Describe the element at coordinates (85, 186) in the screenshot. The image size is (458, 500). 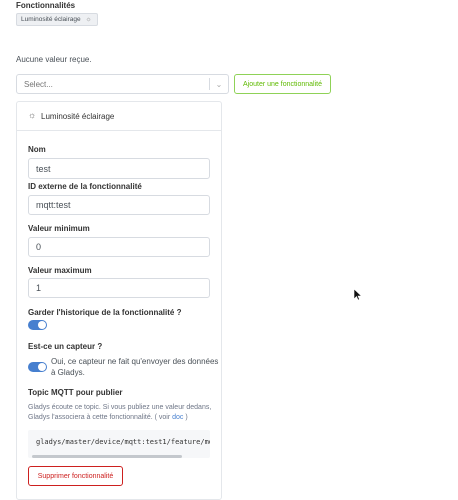
I see `external-id-label: ID externe de la fonctionnalité` at that location.